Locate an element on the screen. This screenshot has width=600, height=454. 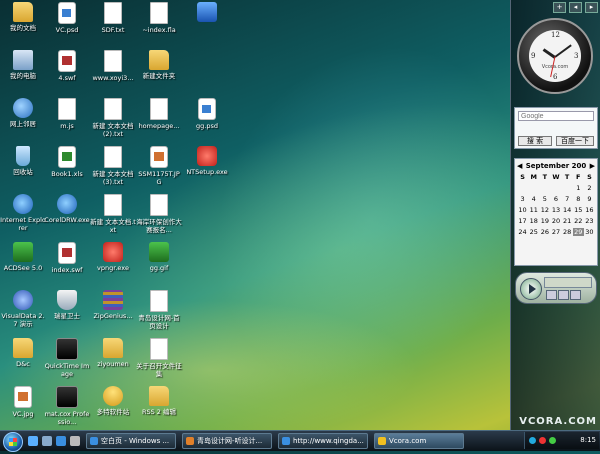
desktop-icon: SSM1175T.JPG is located at coordinates (159, 168).